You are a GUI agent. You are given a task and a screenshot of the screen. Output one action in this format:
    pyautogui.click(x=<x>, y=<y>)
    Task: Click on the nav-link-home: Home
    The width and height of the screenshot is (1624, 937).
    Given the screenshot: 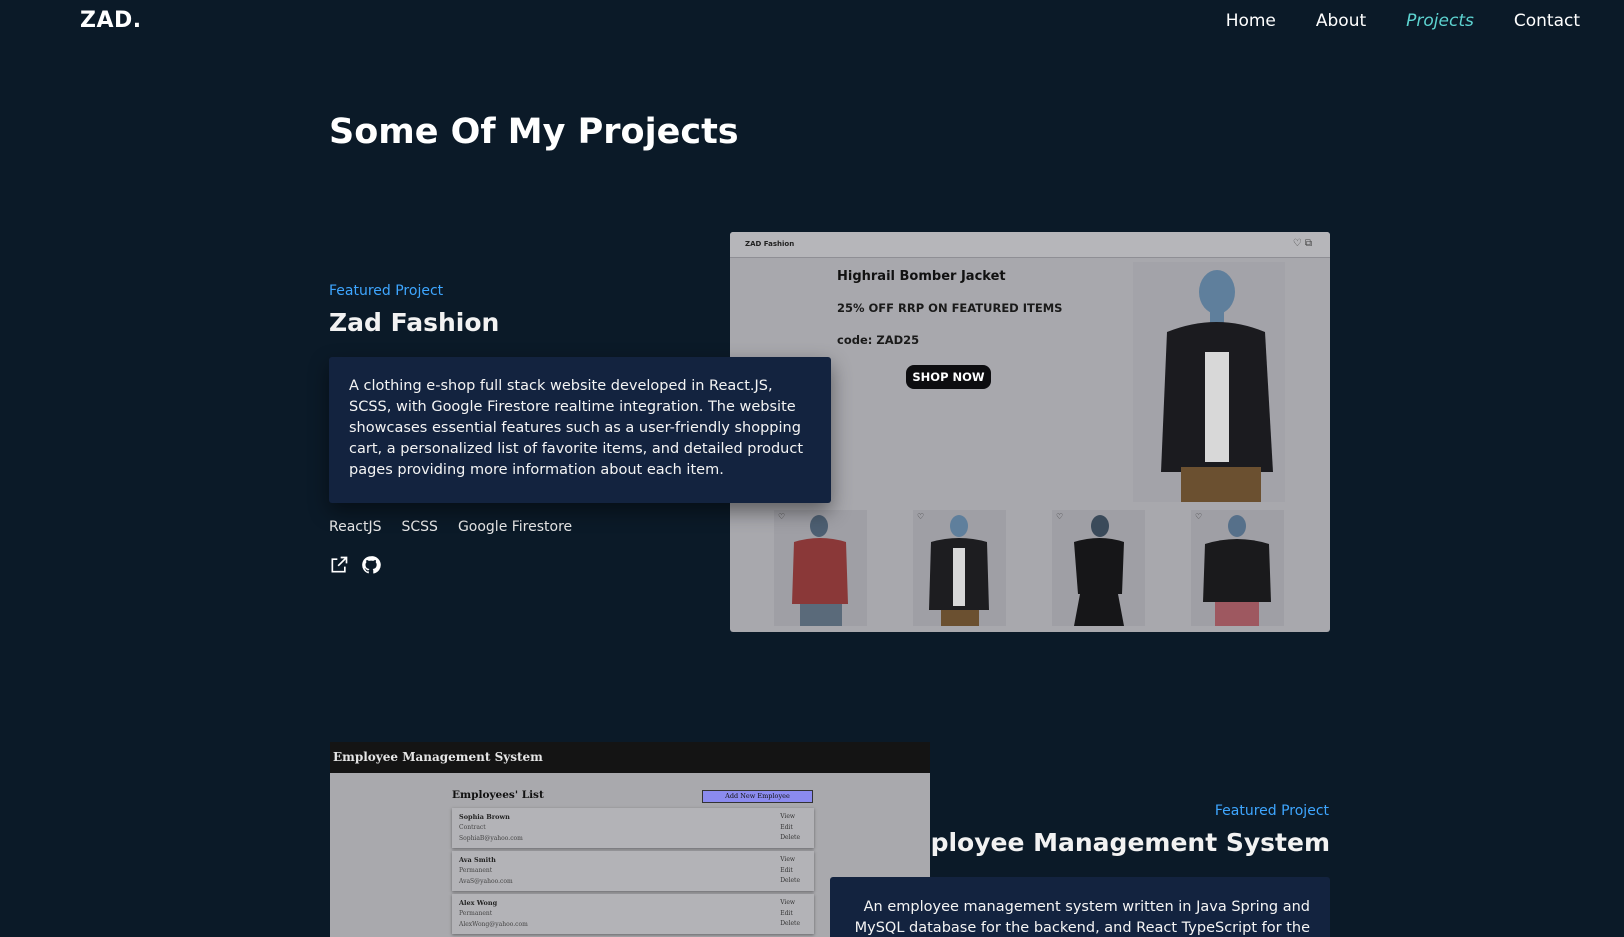 What is the action you would take?
    pyautogui.click(x=1251, y=21)
    